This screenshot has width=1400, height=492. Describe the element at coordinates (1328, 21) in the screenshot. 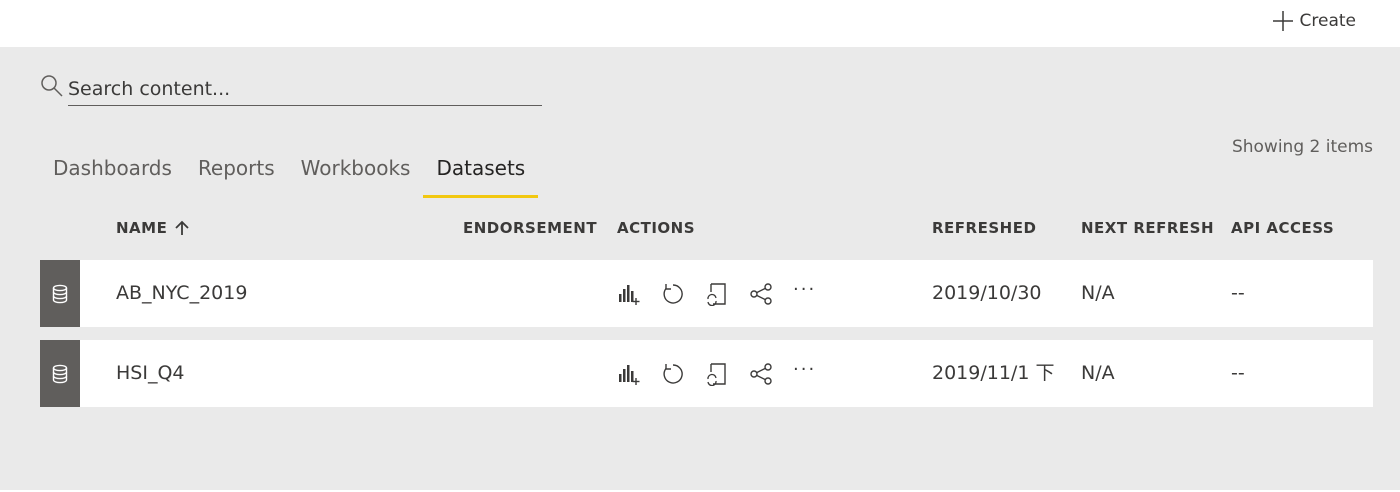

I see `create-button-label: Create` at that location.